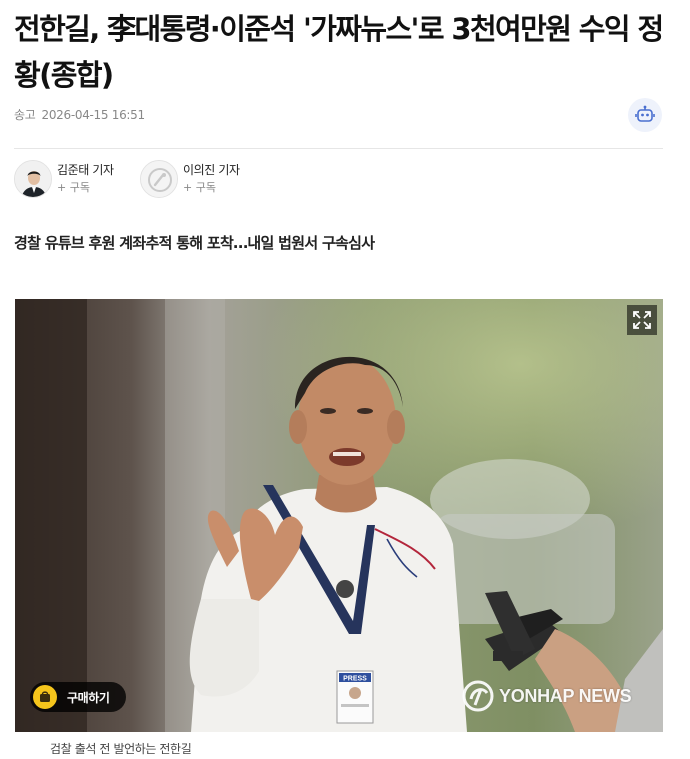 The height and width of the screenshot is (759, 690). What do you see at coordinates (565, 695) in the screenshot?
I see `watermark-text: YONHAP NEWS` at bounding box center [565, 695].